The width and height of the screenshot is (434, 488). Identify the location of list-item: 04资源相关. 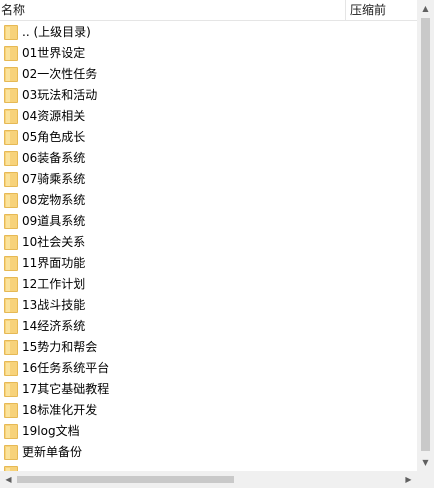
(208, 116).